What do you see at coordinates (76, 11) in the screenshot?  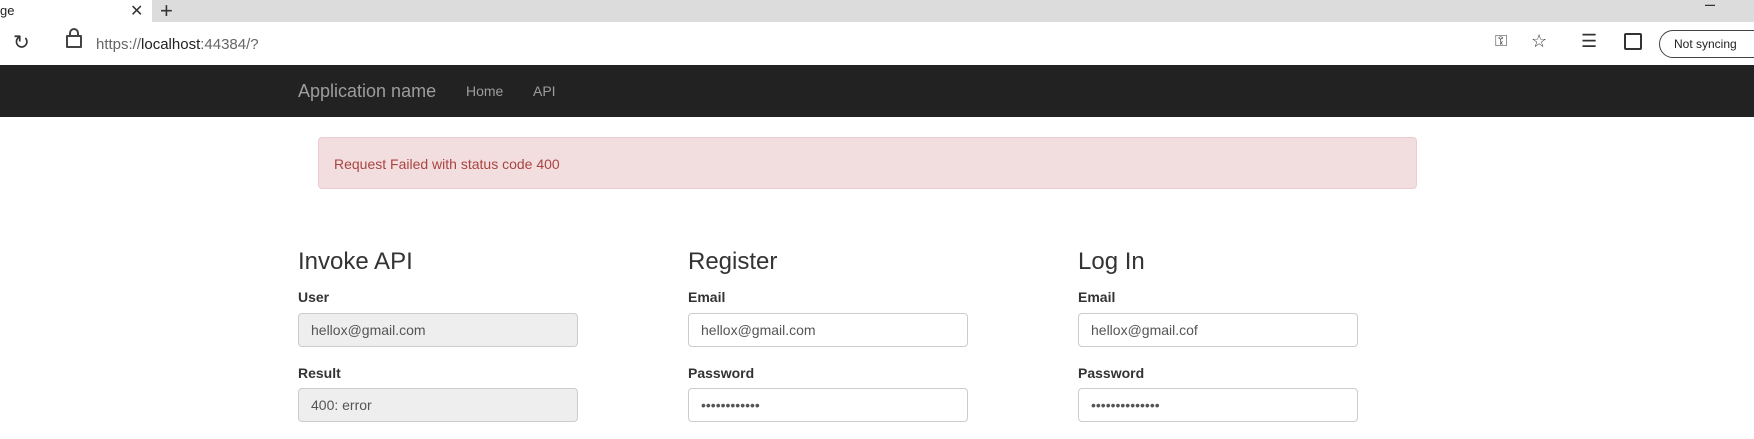 I see `browser-tab: ge ✕` at bounding box center [76, 11].